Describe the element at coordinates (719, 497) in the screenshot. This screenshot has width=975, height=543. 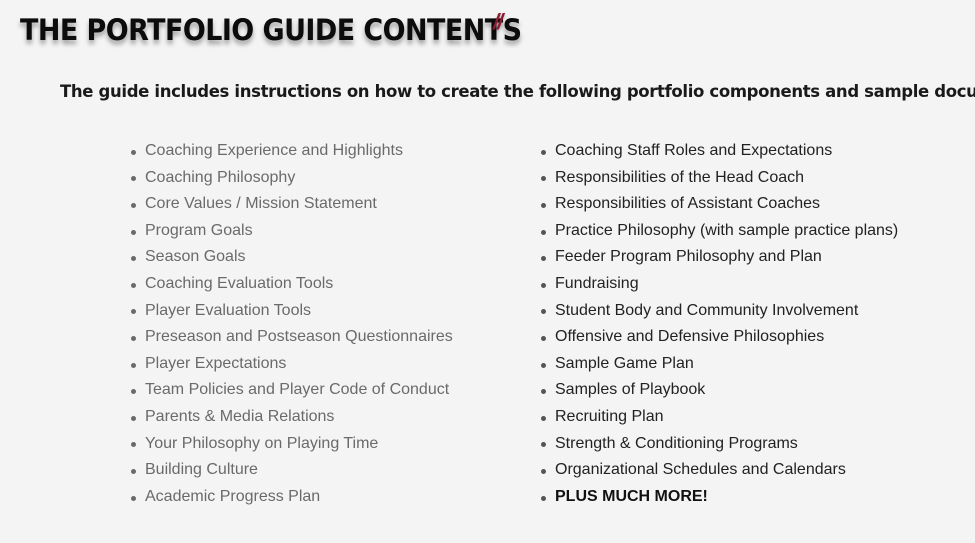
I see `list-item: PLUS MUCH MORE!` at that location.